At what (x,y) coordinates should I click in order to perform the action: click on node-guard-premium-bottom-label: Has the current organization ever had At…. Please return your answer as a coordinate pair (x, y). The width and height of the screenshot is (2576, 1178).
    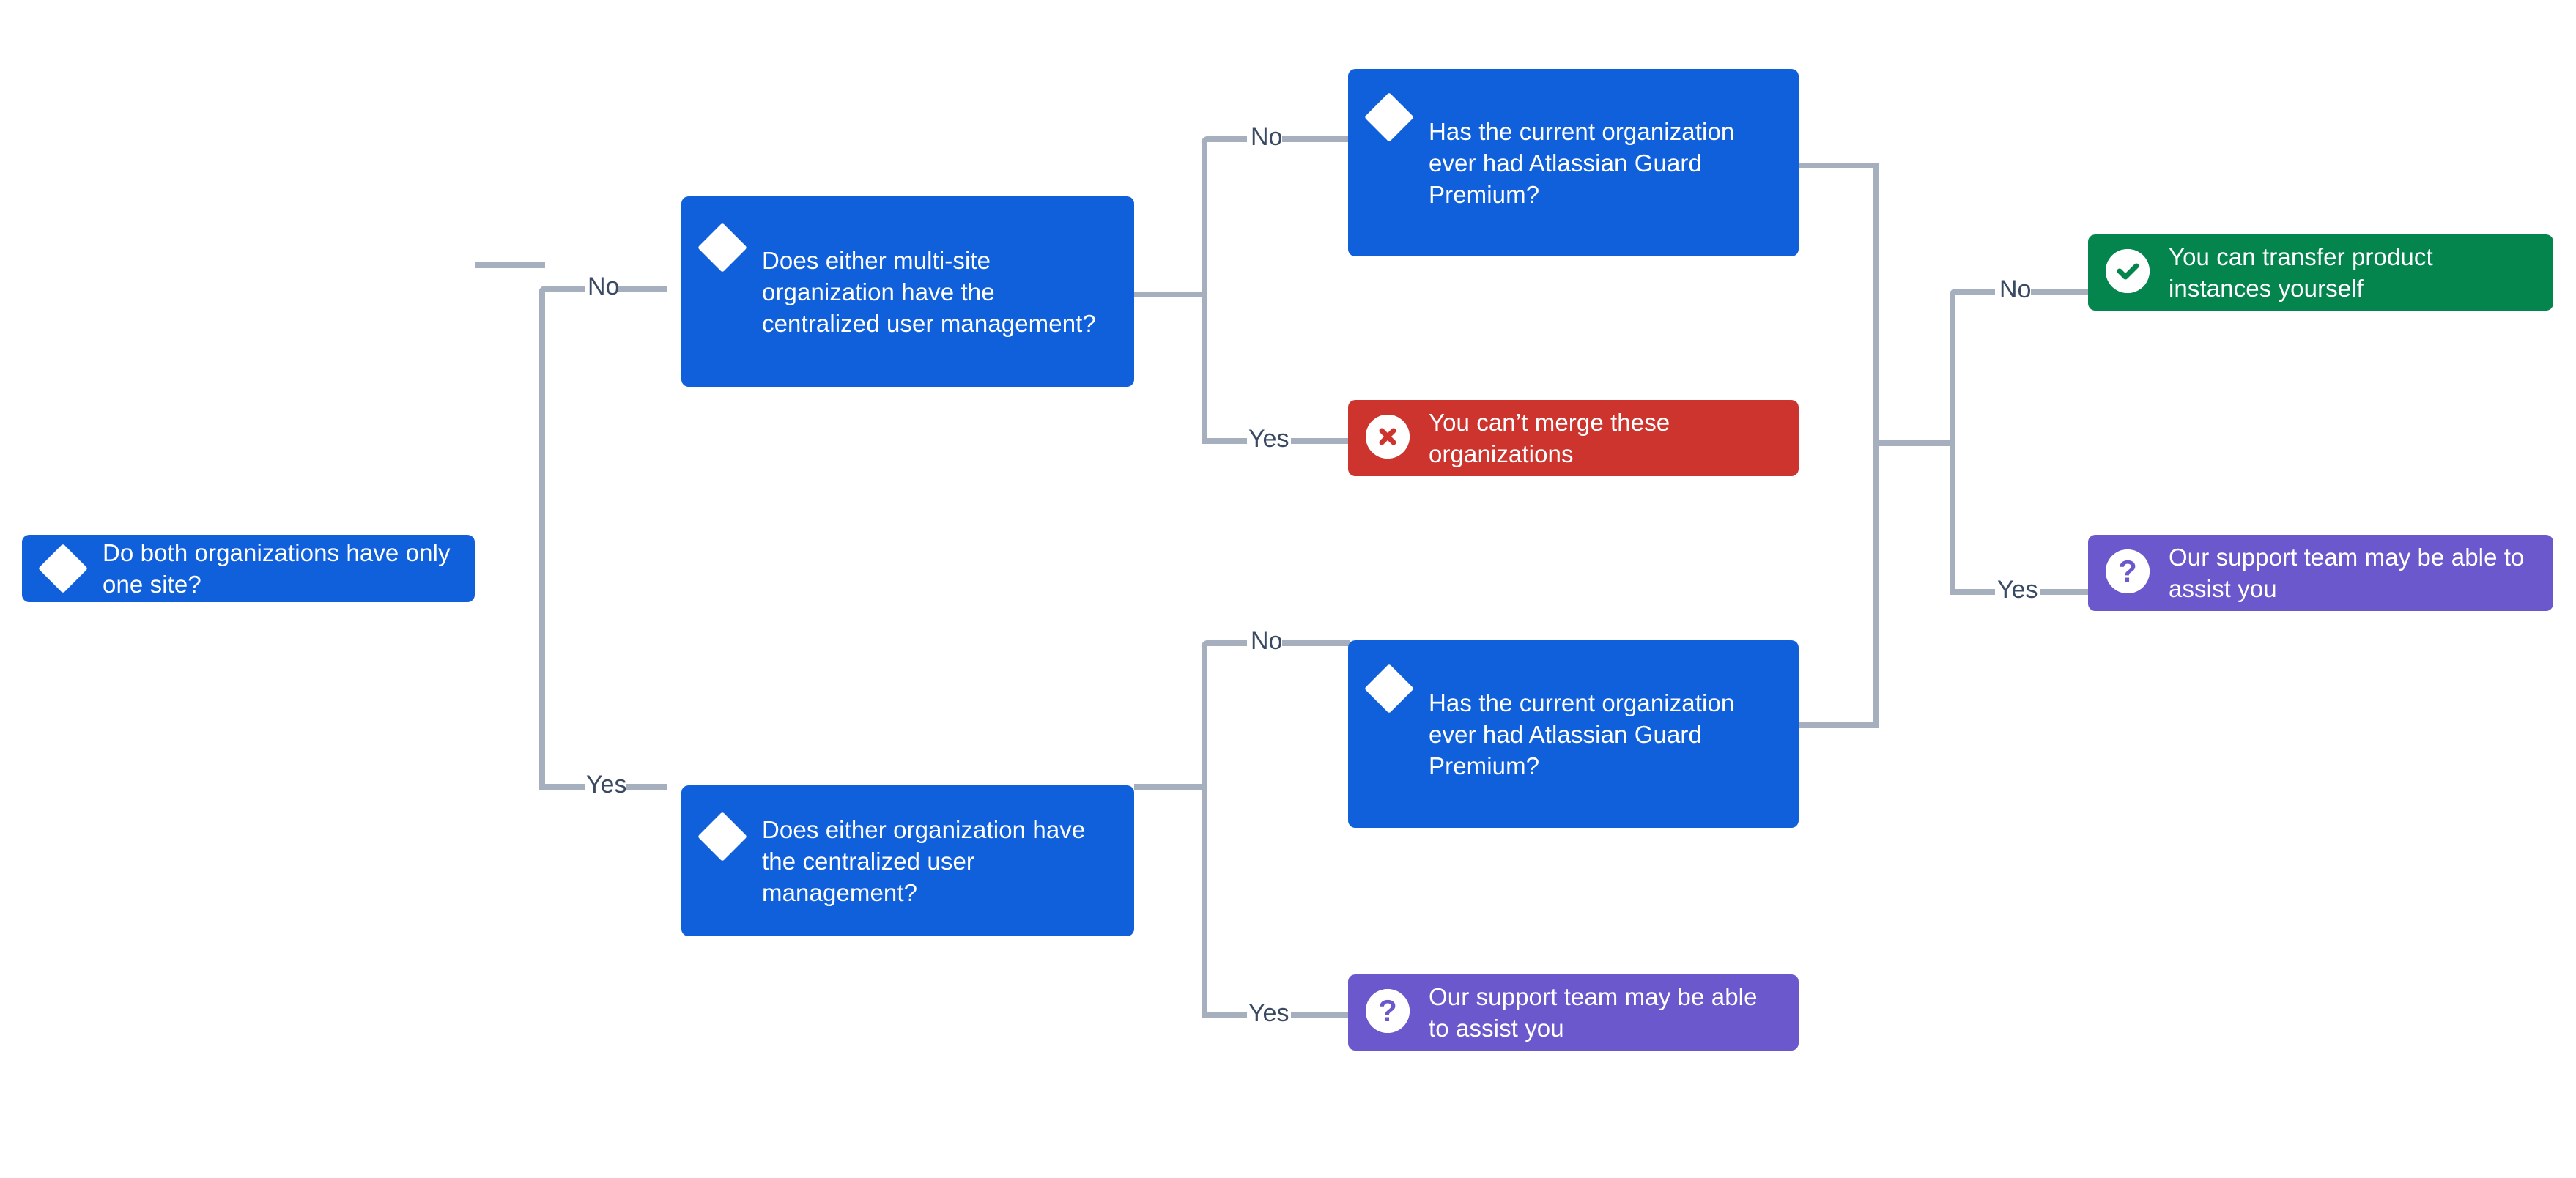
    Looking at the image, I should click on (1582, 734).